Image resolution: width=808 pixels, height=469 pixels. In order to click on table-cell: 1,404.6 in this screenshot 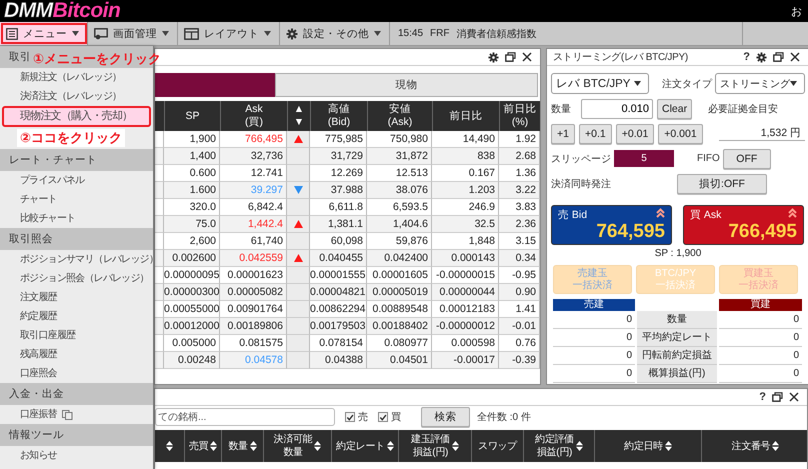, I will do `click(399, 224)`.